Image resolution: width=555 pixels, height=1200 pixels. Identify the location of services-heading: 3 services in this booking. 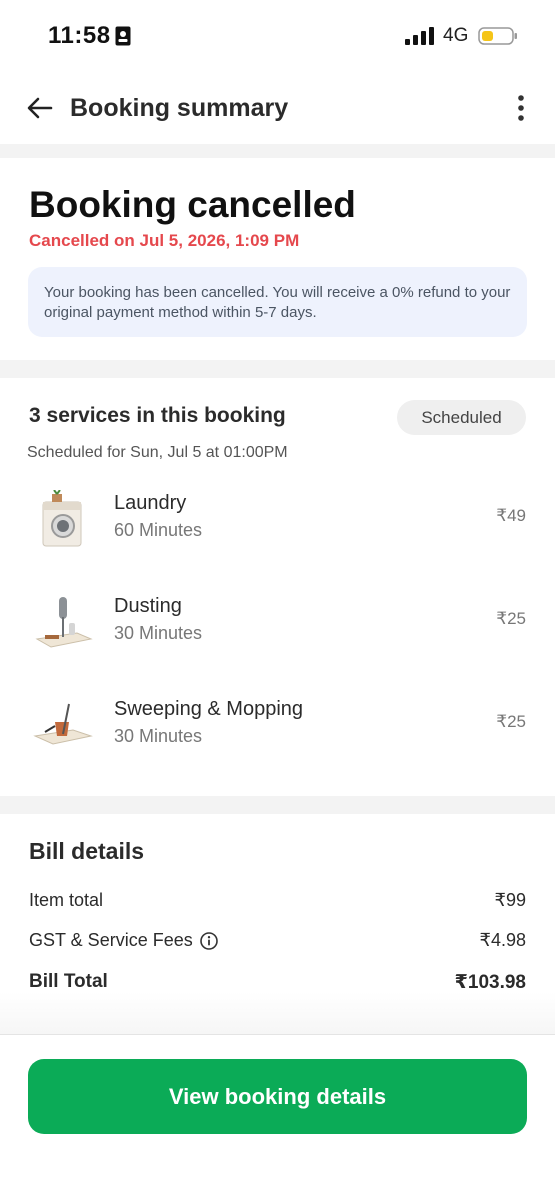
(157, 415).